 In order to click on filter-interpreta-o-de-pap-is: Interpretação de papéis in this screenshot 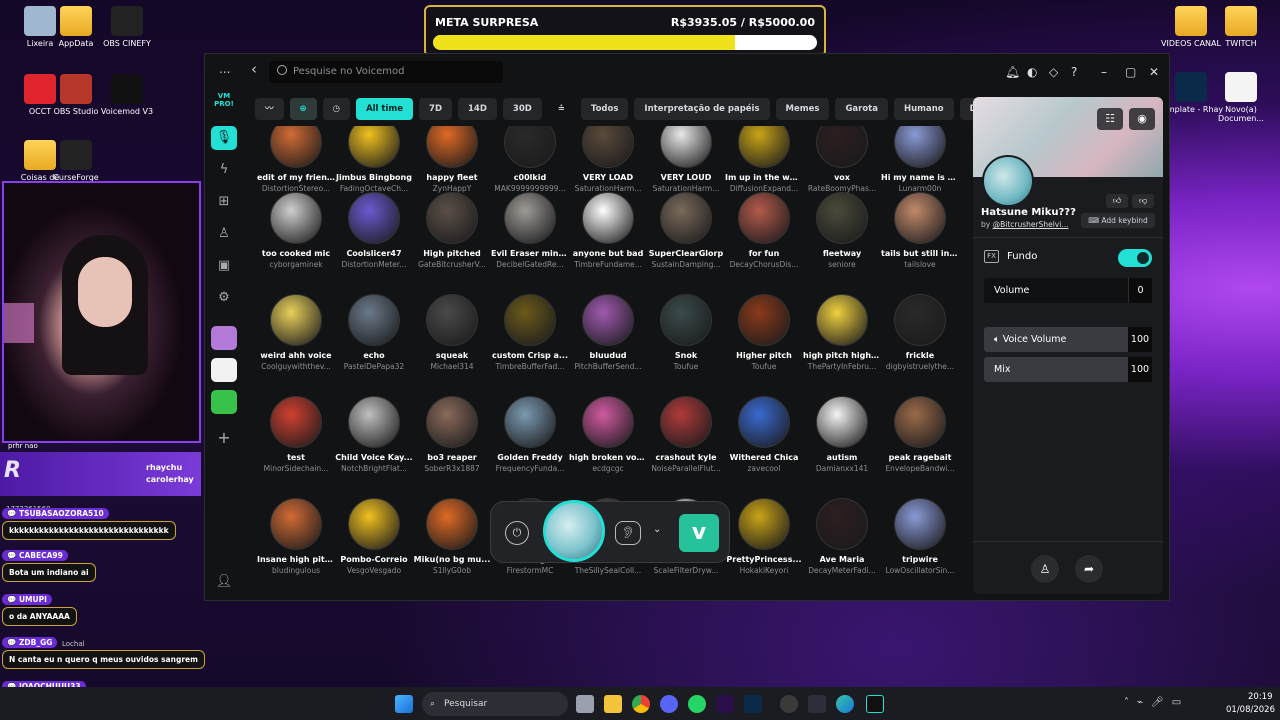, I will do `click(702, 109)`.